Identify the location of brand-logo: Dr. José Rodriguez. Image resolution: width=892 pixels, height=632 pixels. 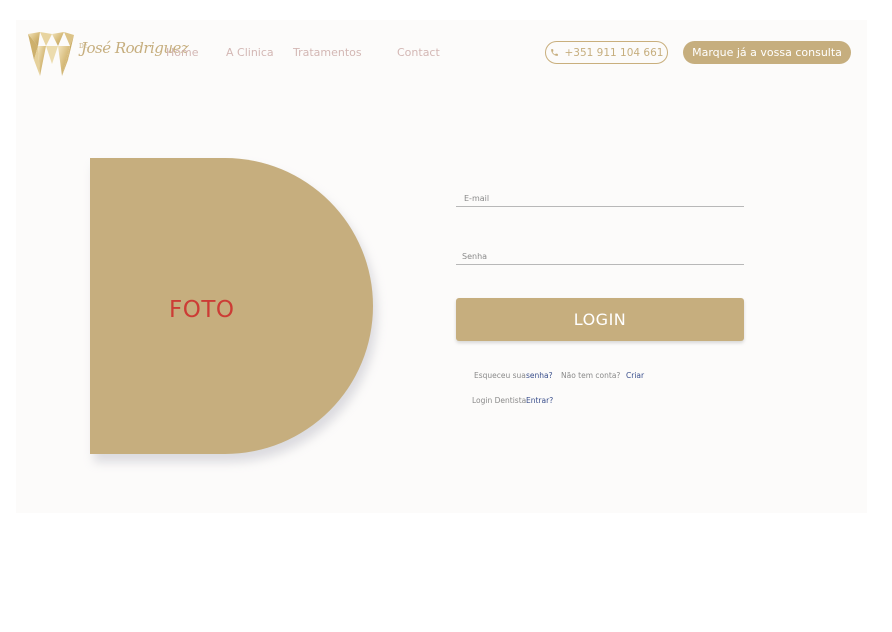
(107, 54).